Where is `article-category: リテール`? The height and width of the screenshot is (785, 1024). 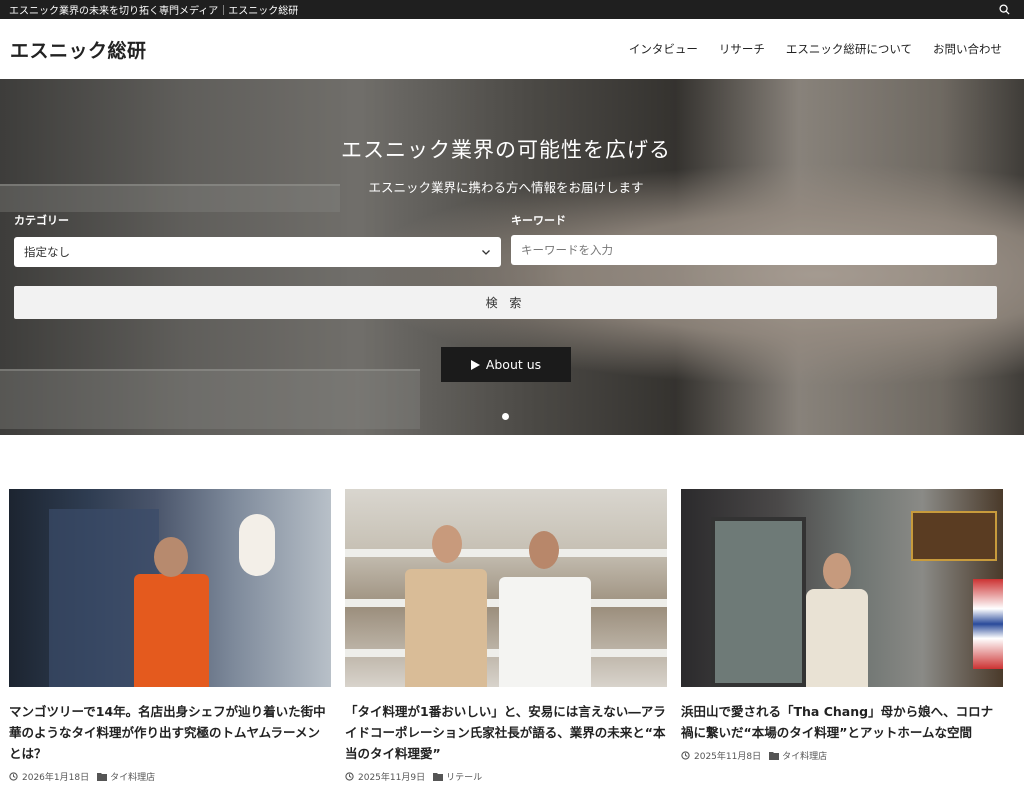 article-category: リテール is located at coordinates (464, 776).